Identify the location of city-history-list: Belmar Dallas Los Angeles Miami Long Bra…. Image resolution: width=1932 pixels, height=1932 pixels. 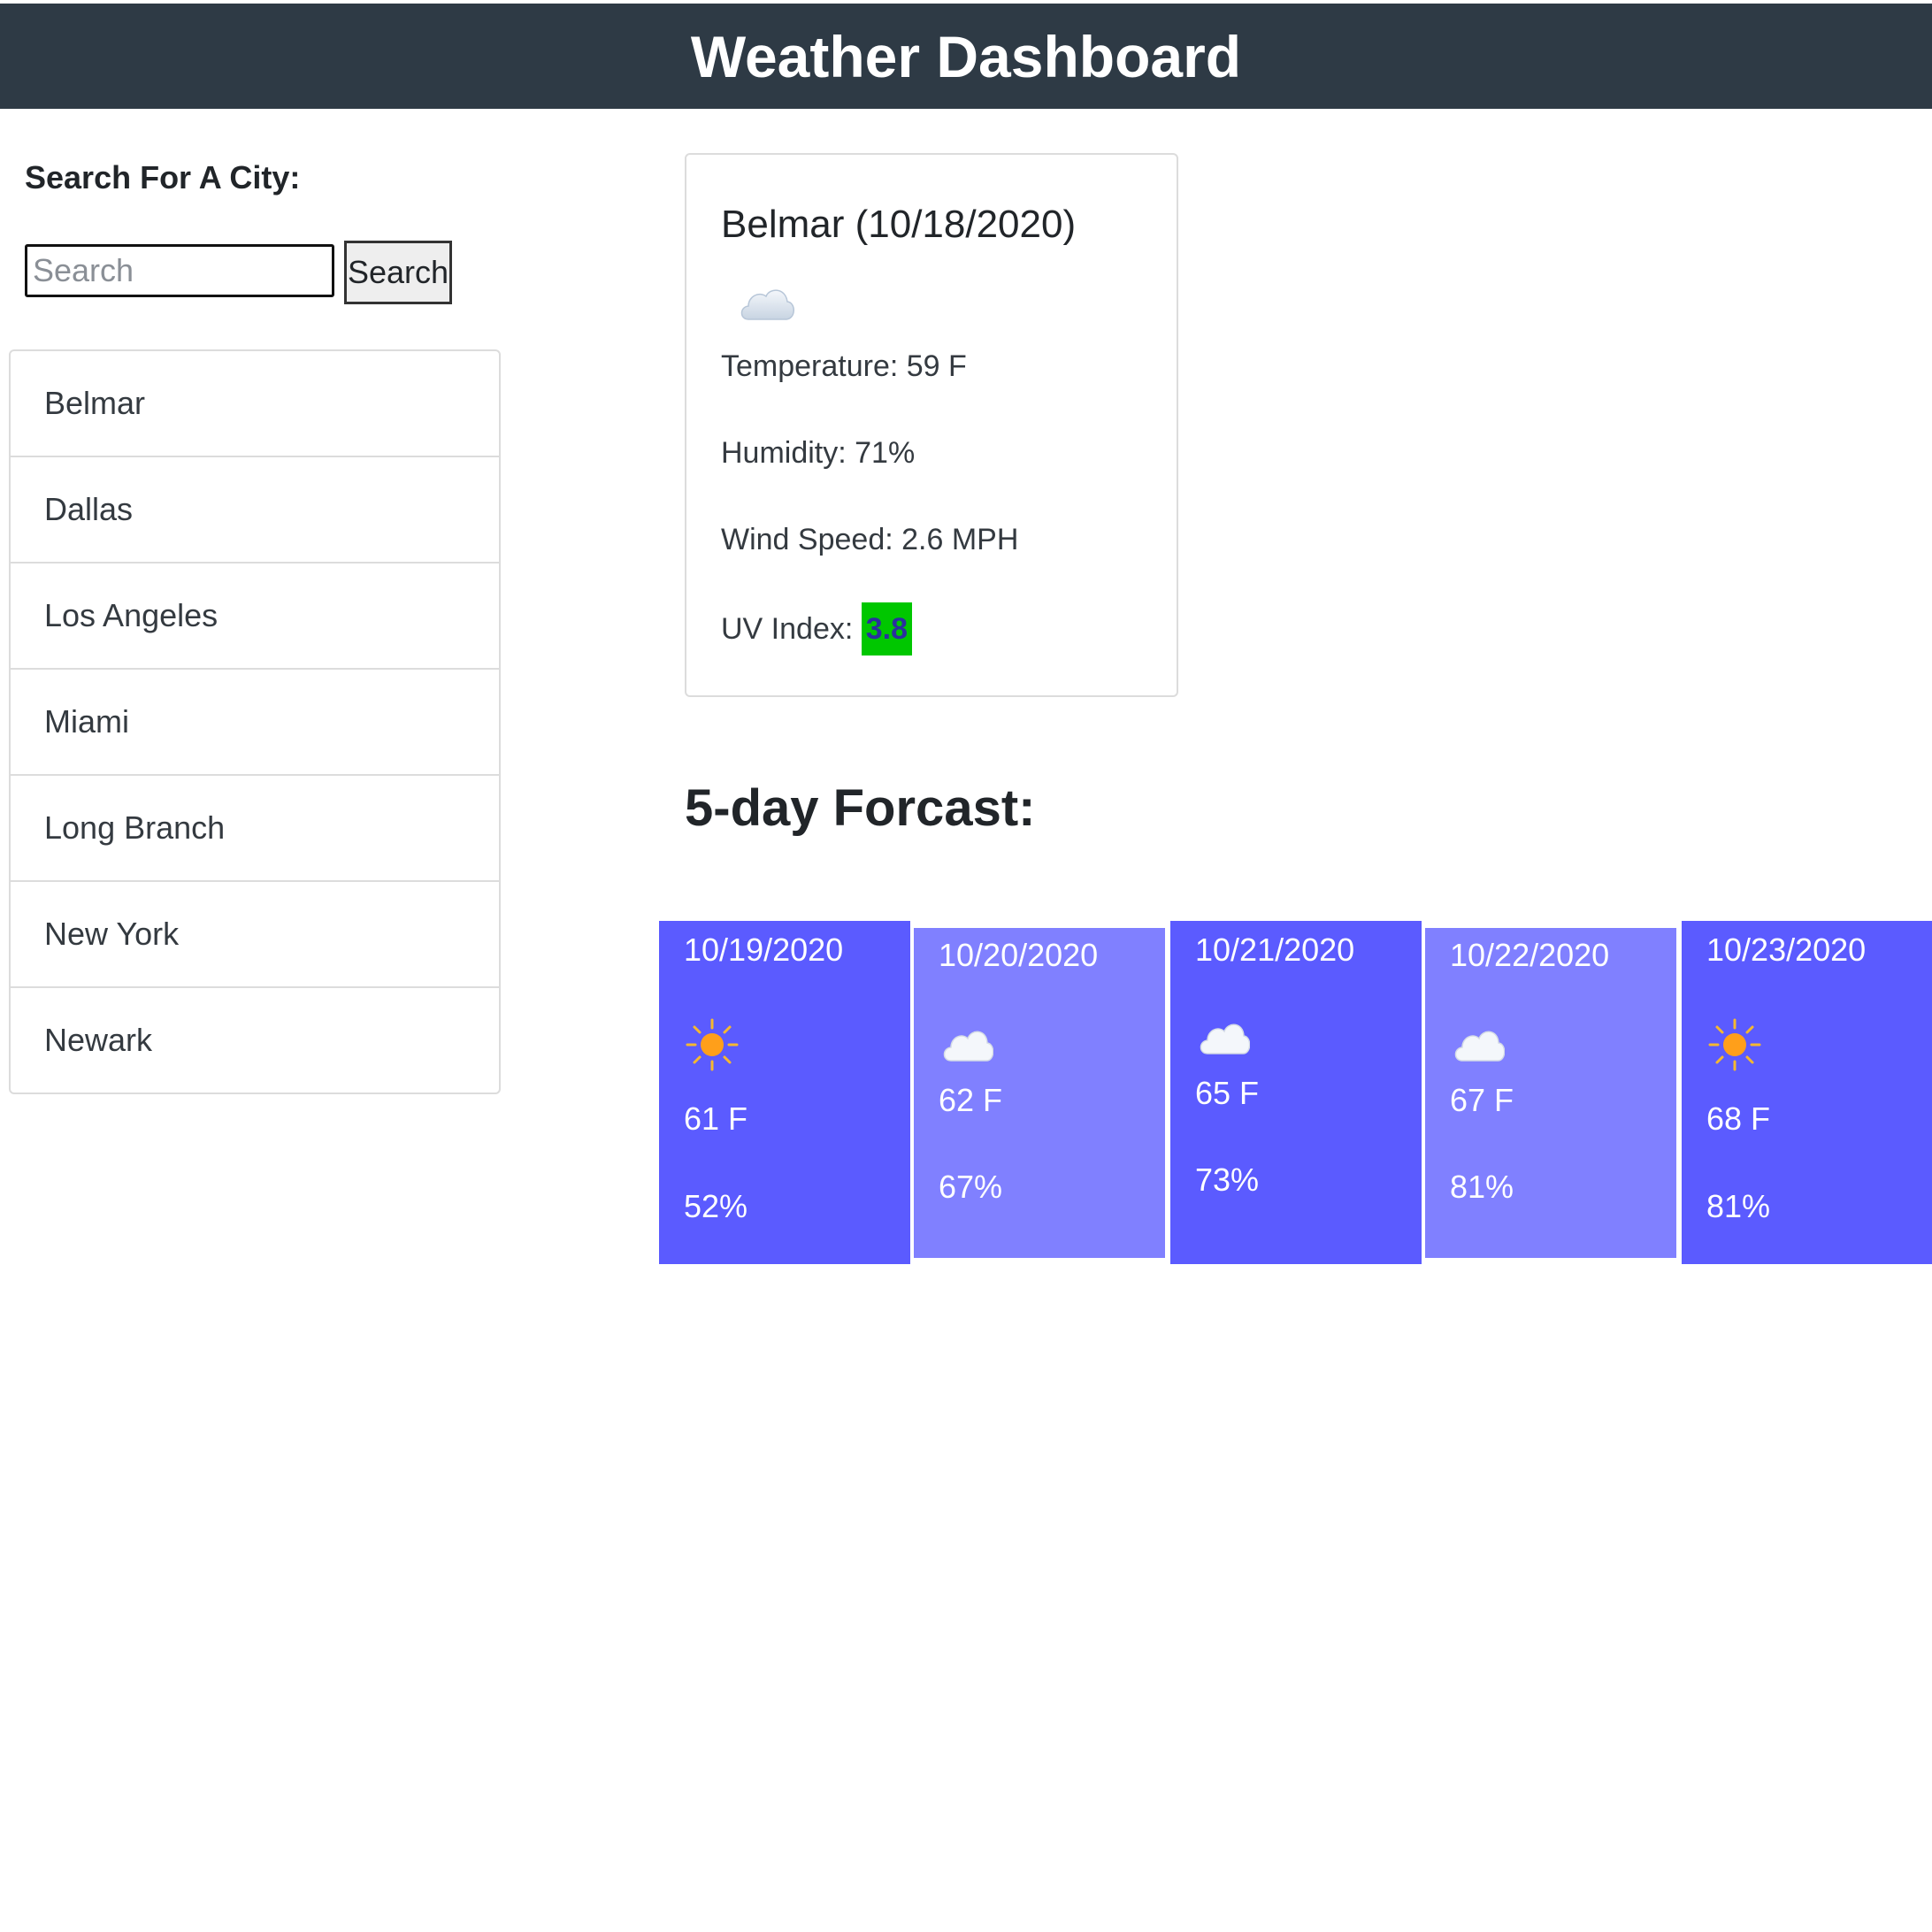
(255, 721).